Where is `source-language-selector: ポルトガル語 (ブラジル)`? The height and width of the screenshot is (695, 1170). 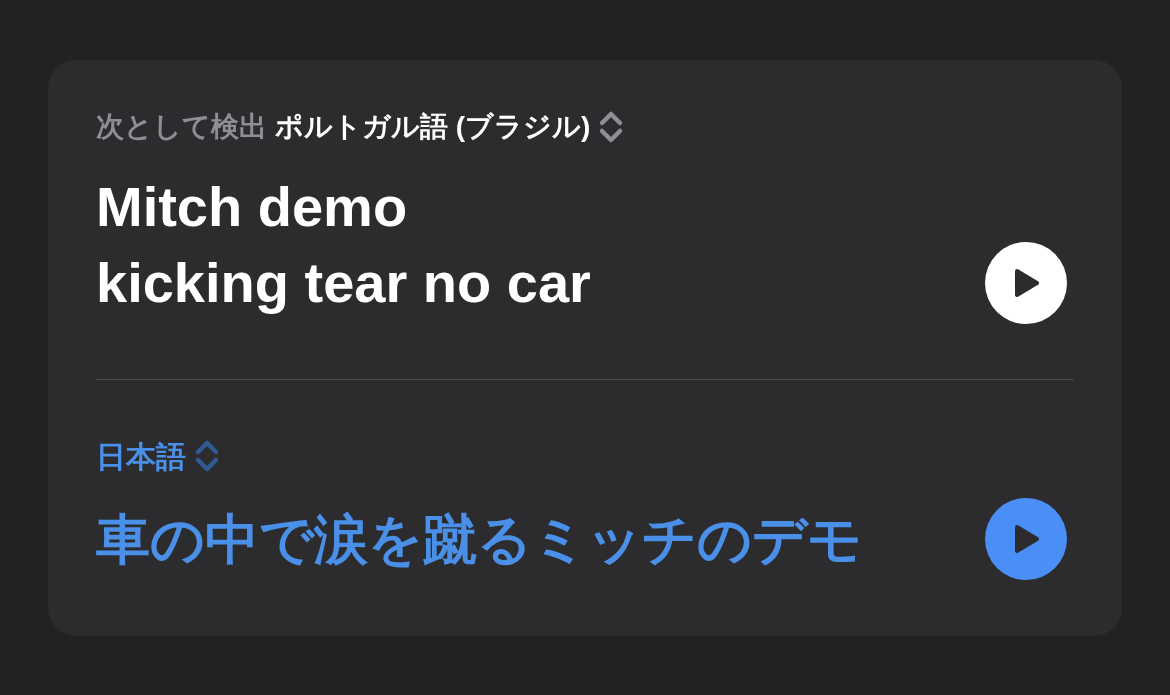
source-language-selector: ポルトガル語 (ブラジル) is located at coordinates (433, 127).